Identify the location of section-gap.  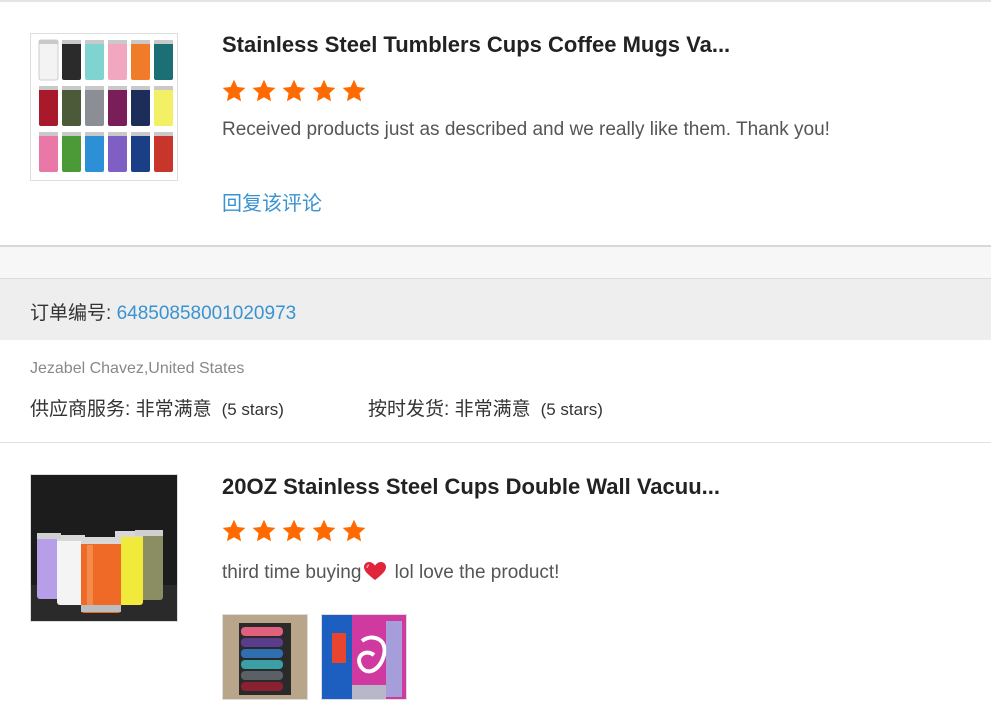
(495, 262).